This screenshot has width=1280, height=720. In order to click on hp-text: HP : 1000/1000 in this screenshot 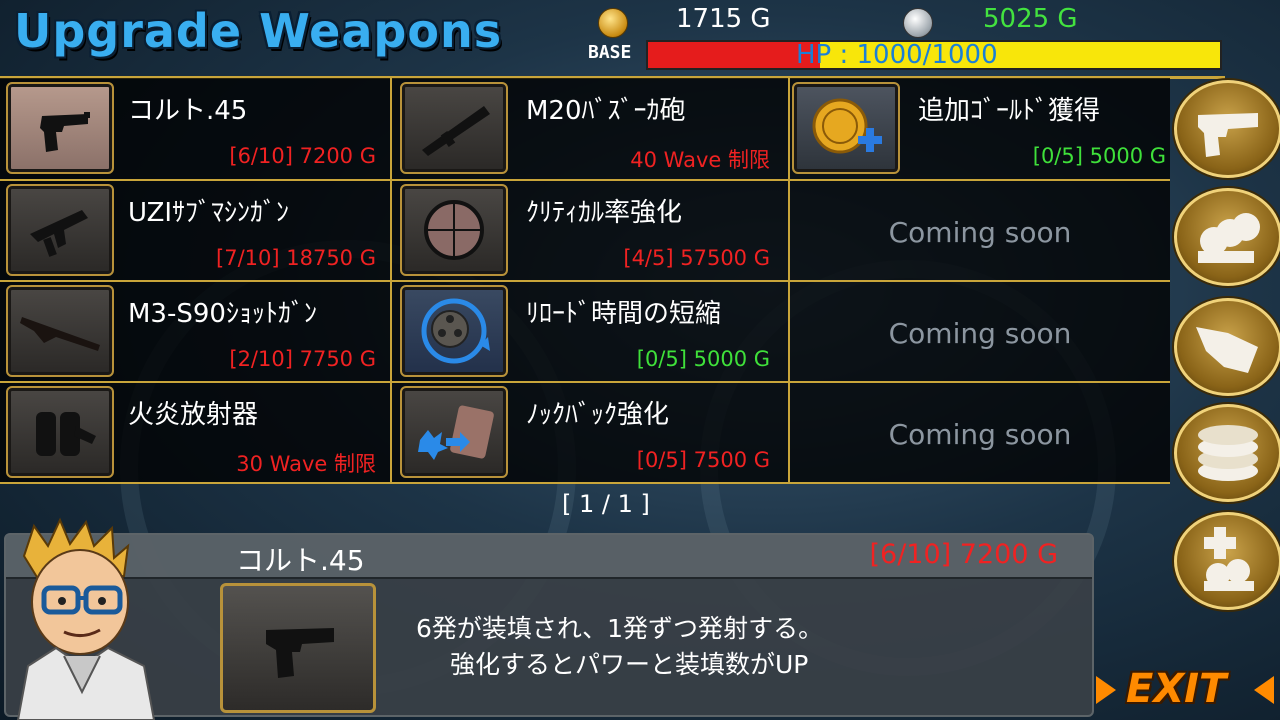, I will do `click(897, 55)`.